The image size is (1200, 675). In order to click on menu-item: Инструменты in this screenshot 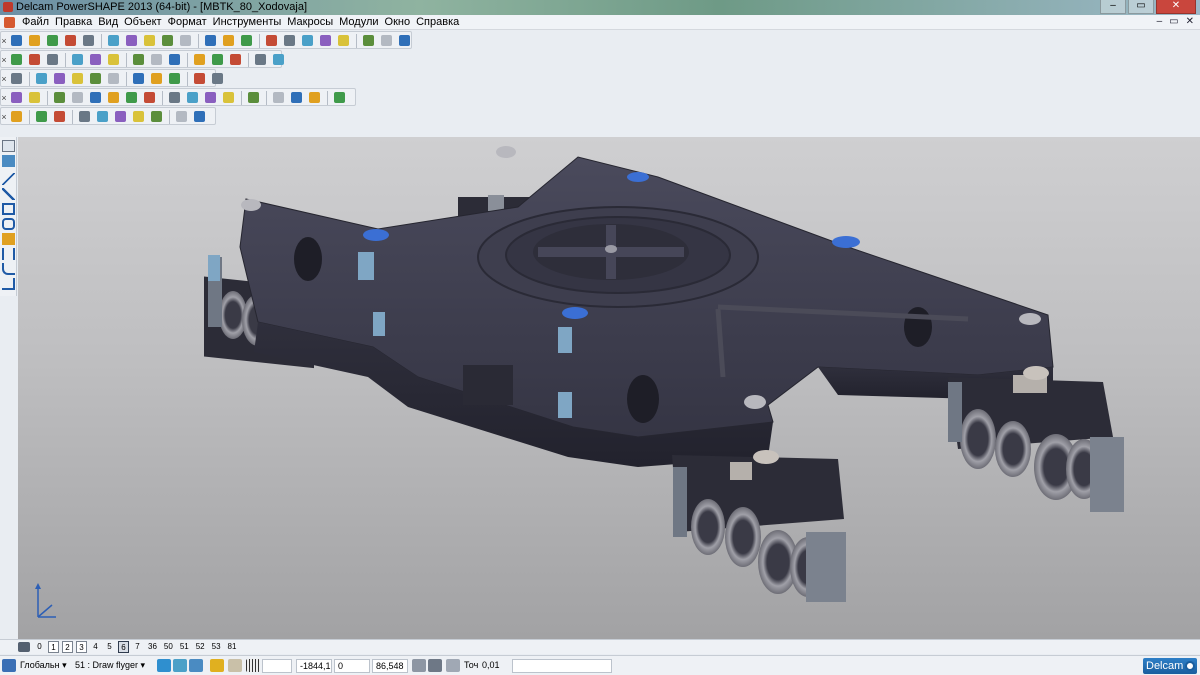, I will do `click(247, 22)`.